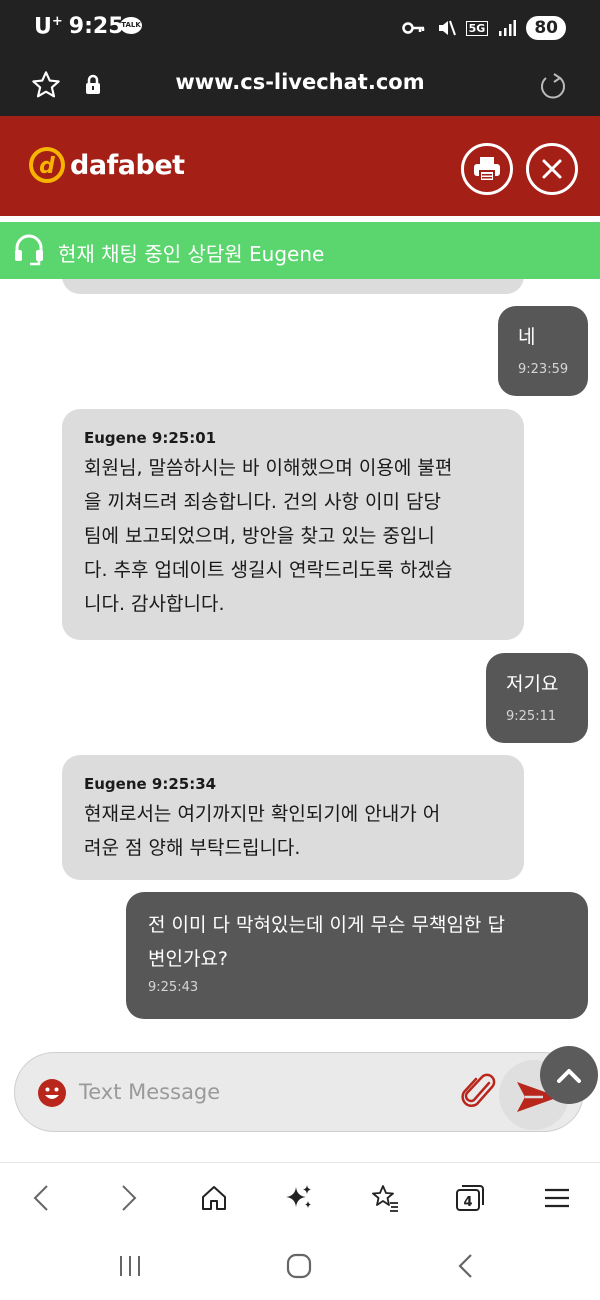 This screenshot has width=600, height=1300. I want to click on chevron-left-icon, so click(40, 1198).